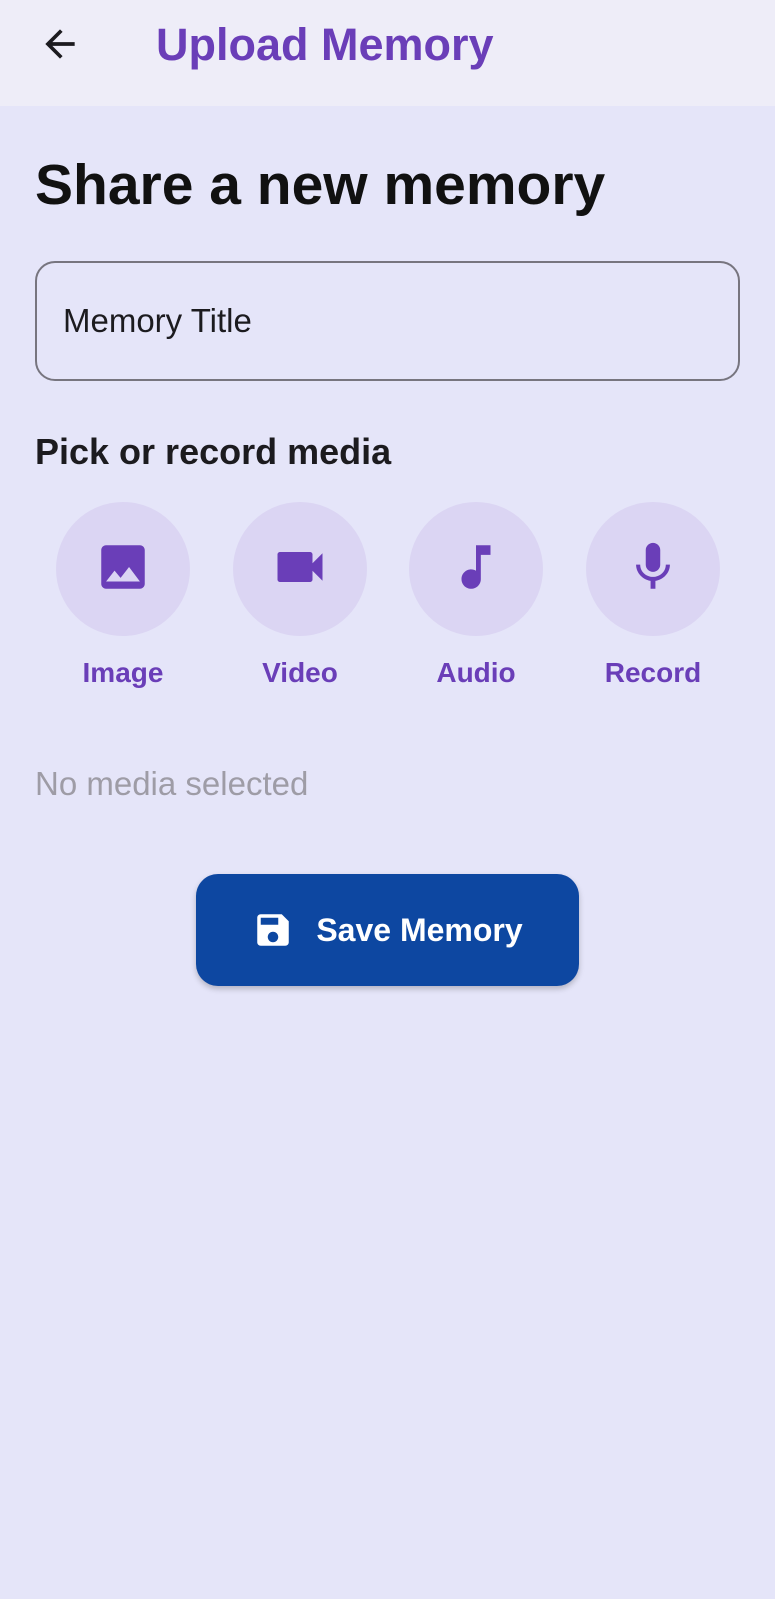 Image resolution: width=775 pixels, height=1599 pixels. What do you see at coordinates (172, 783) in the screenshot?
I see `media-status-text: No media selected` at bounding box center [172, 783].